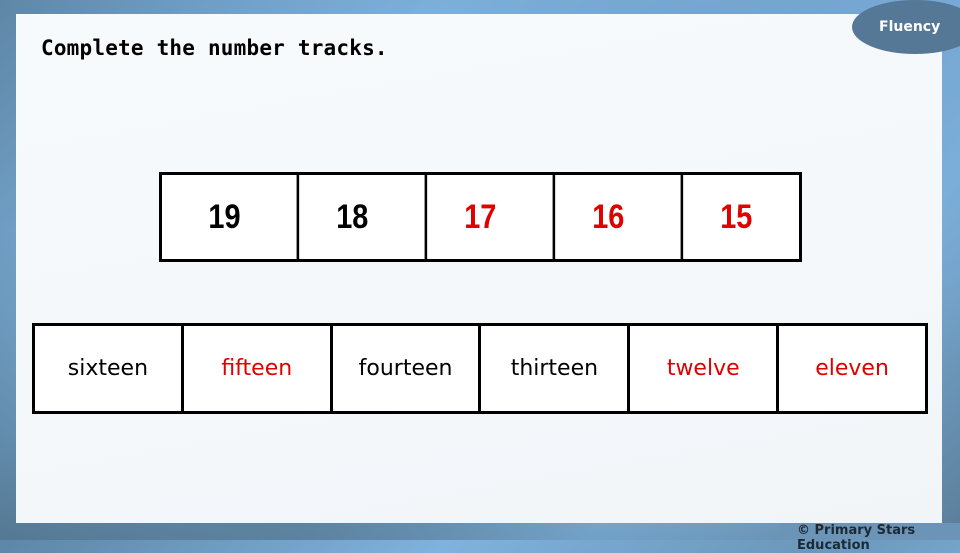 Image resolution: width=960 pixels, height=553 pixels. I want to click on track-cell: 18, so click(351, 217).